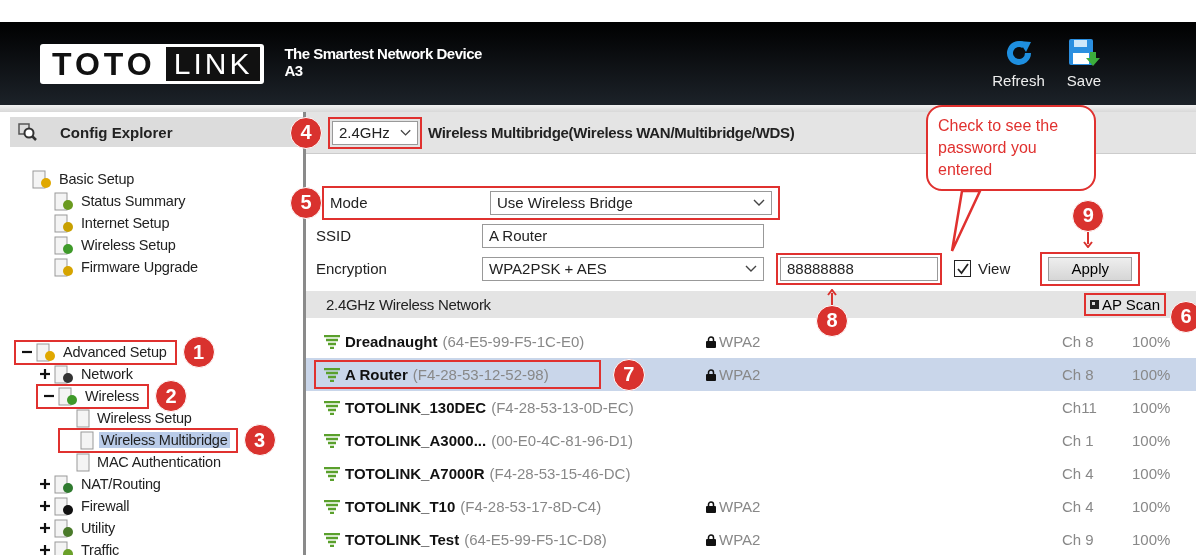  What do you see at coordinates (1018, 63) in the screenshot?
I see `refresh-button: Refresh` at bounding box center [1018, 63].